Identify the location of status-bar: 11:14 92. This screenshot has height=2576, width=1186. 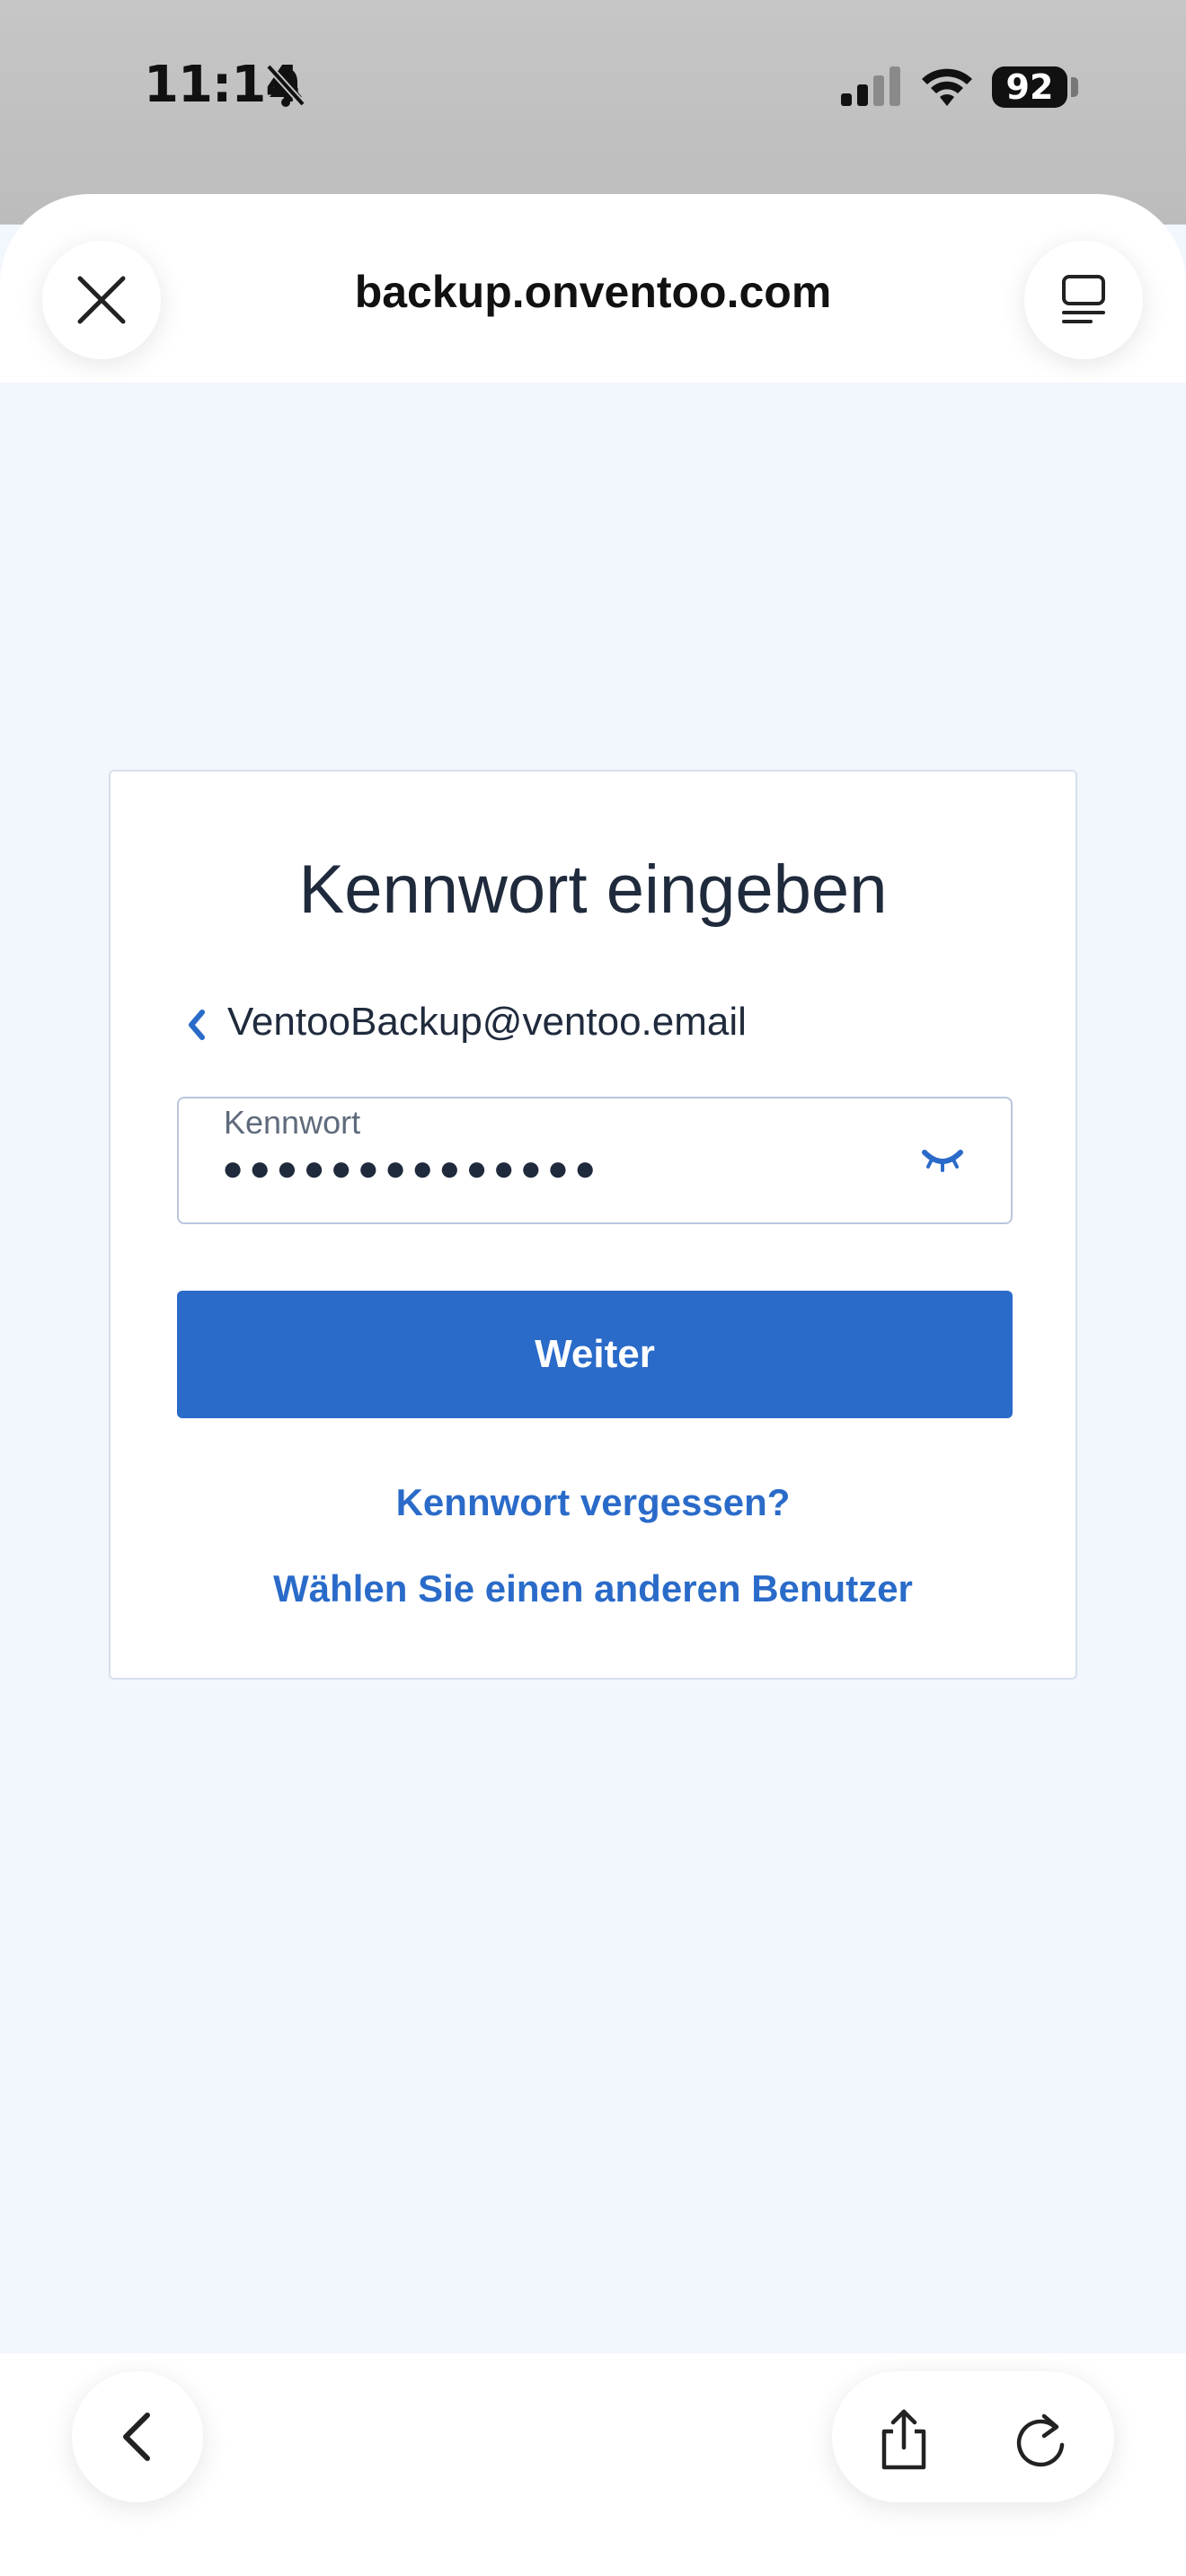
(593, 112).